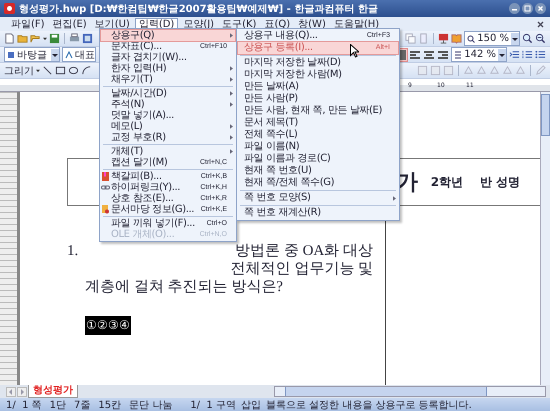  I want to click on menu-item: 파일 이름(N), so click(318, 147).